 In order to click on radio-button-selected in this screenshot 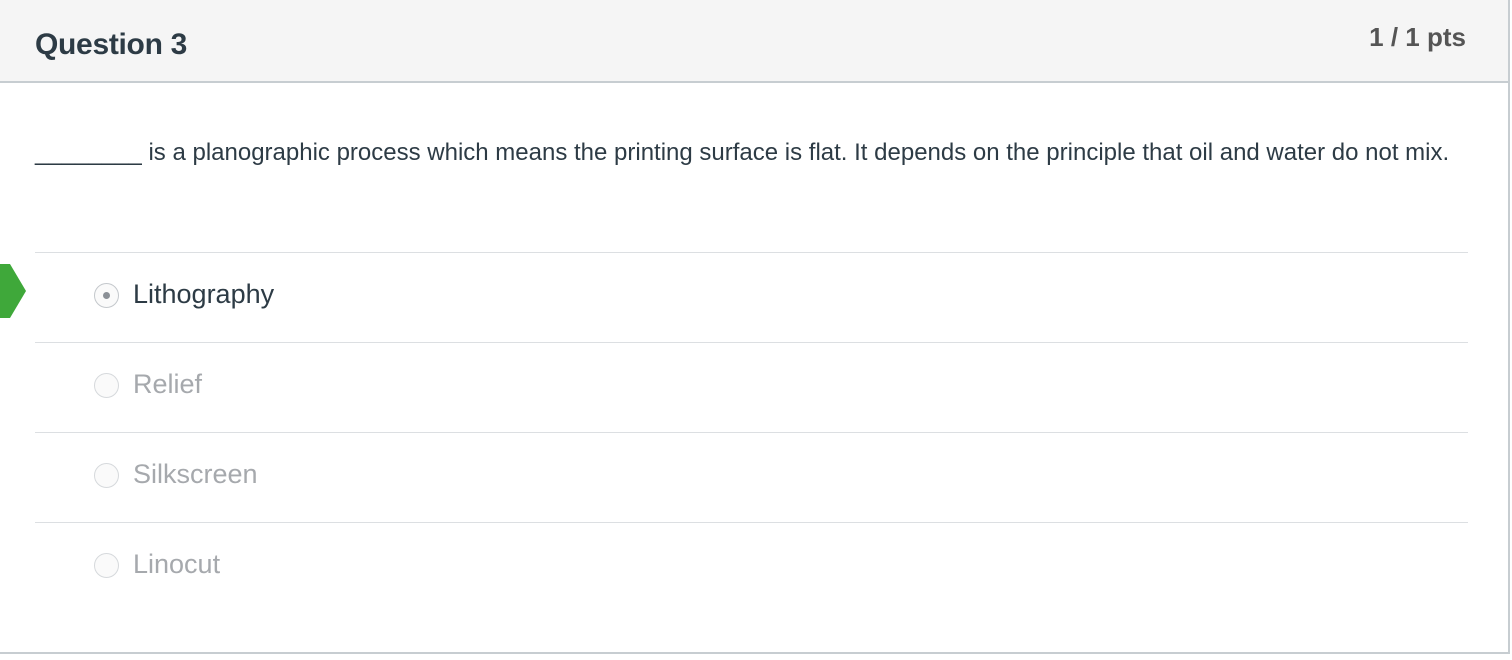, I will do `click(106, 295)`.